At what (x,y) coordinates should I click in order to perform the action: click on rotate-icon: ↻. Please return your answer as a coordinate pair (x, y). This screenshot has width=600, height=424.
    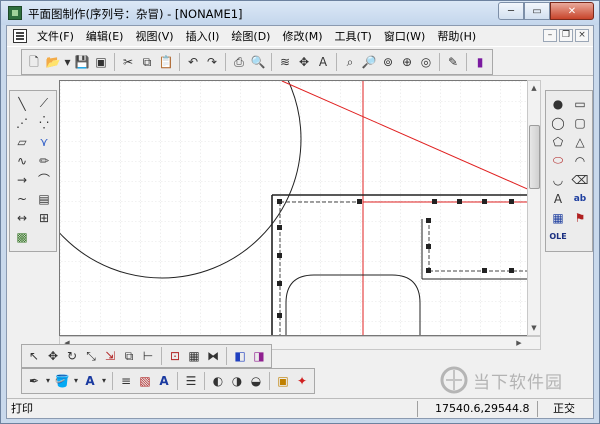
    Looking at the image, I should click on (72, 356).